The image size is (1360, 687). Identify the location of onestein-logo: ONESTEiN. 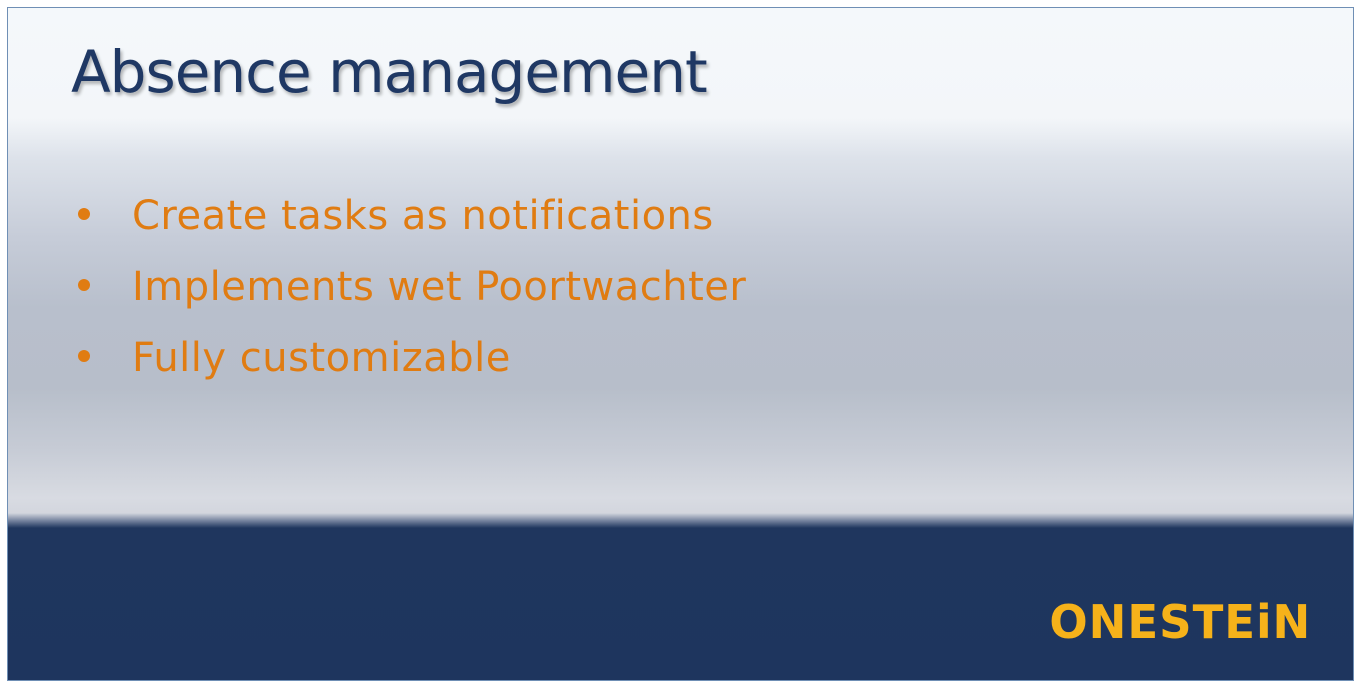
(1180, 622).